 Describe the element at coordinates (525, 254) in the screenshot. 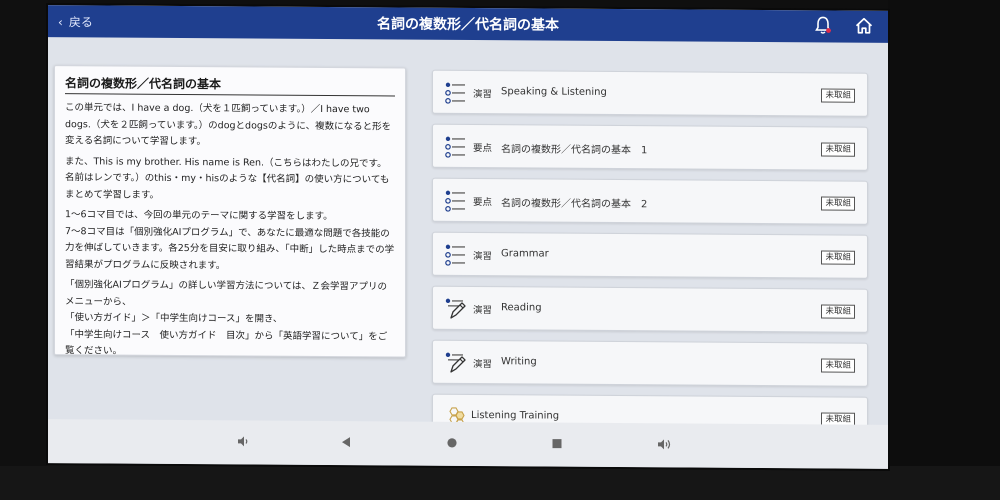

I see `lesson-title: Grammar` at that location.